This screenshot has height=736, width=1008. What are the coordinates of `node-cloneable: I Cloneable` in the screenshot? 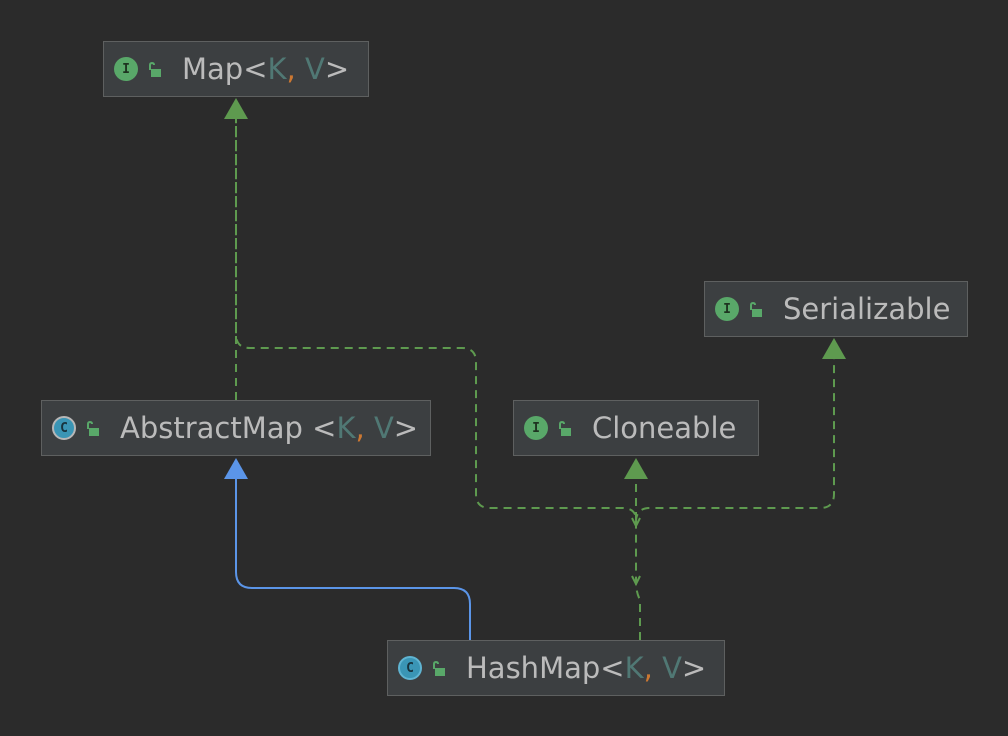 It's located at (636, 428).